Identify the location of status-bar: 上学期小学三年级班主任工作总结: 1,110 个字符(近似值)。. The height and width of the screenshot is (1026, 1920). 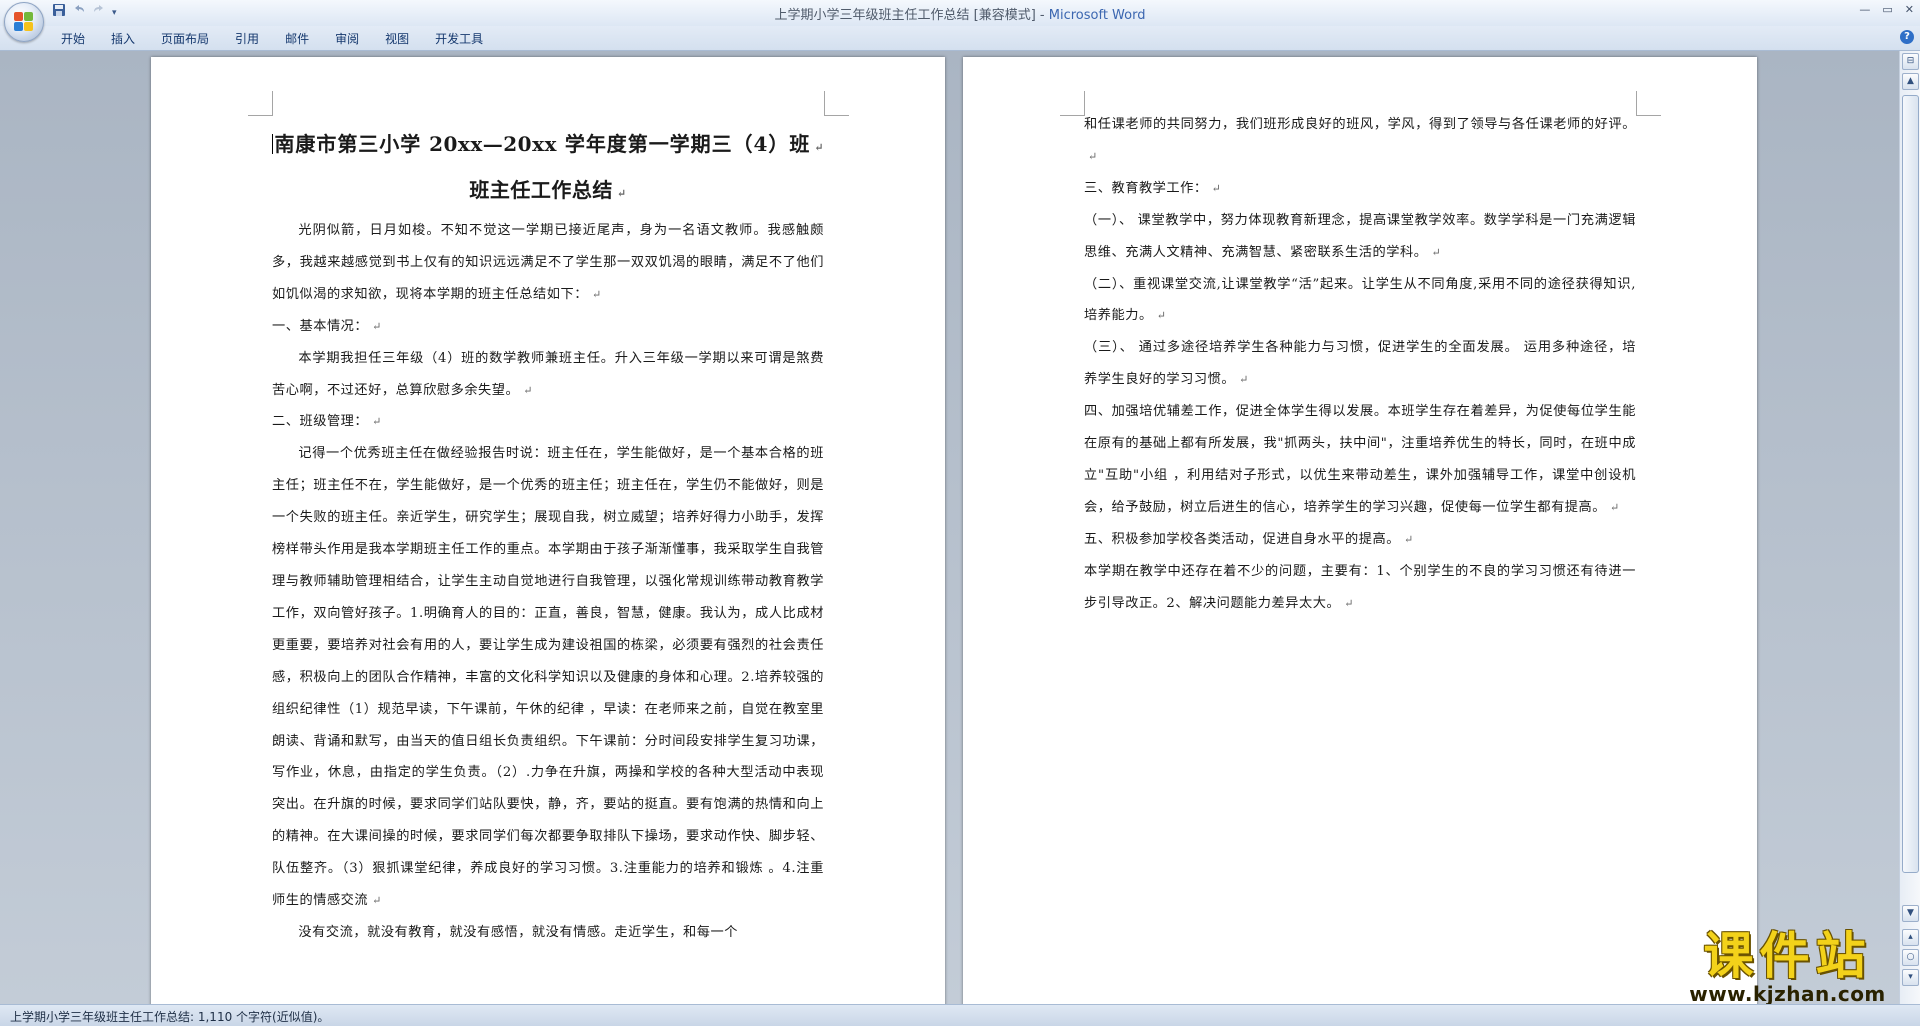
(960, 1015).